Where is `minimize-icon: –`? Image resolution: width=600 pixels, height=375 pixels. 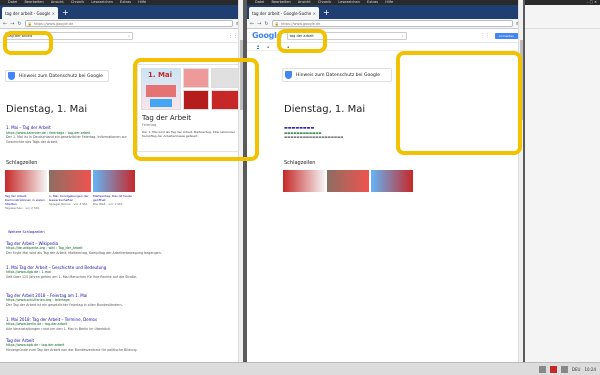
minimize-icon: – is located at coordinates (588, 2).